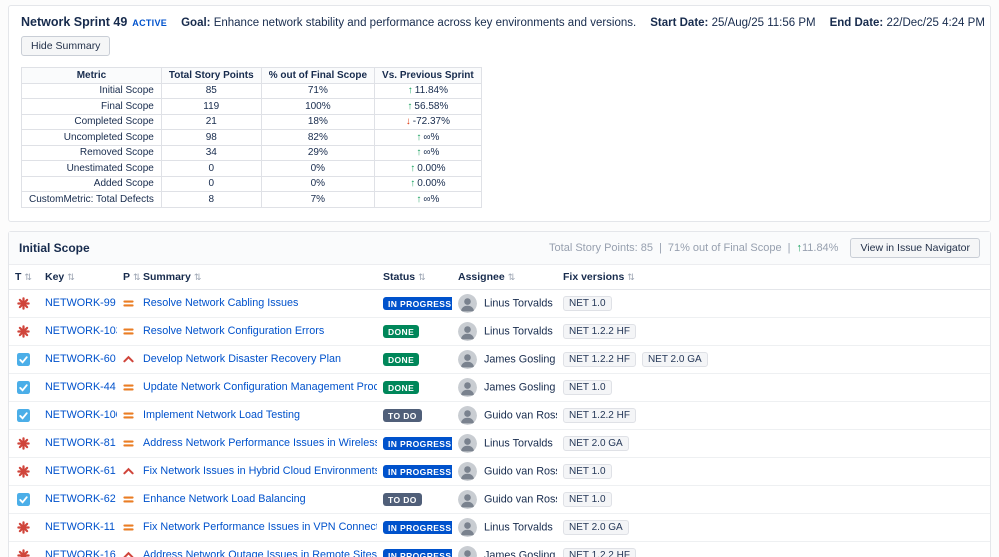 This screenshot has width=999, height=557. I want to click on column-label: T, so click(18, 276).